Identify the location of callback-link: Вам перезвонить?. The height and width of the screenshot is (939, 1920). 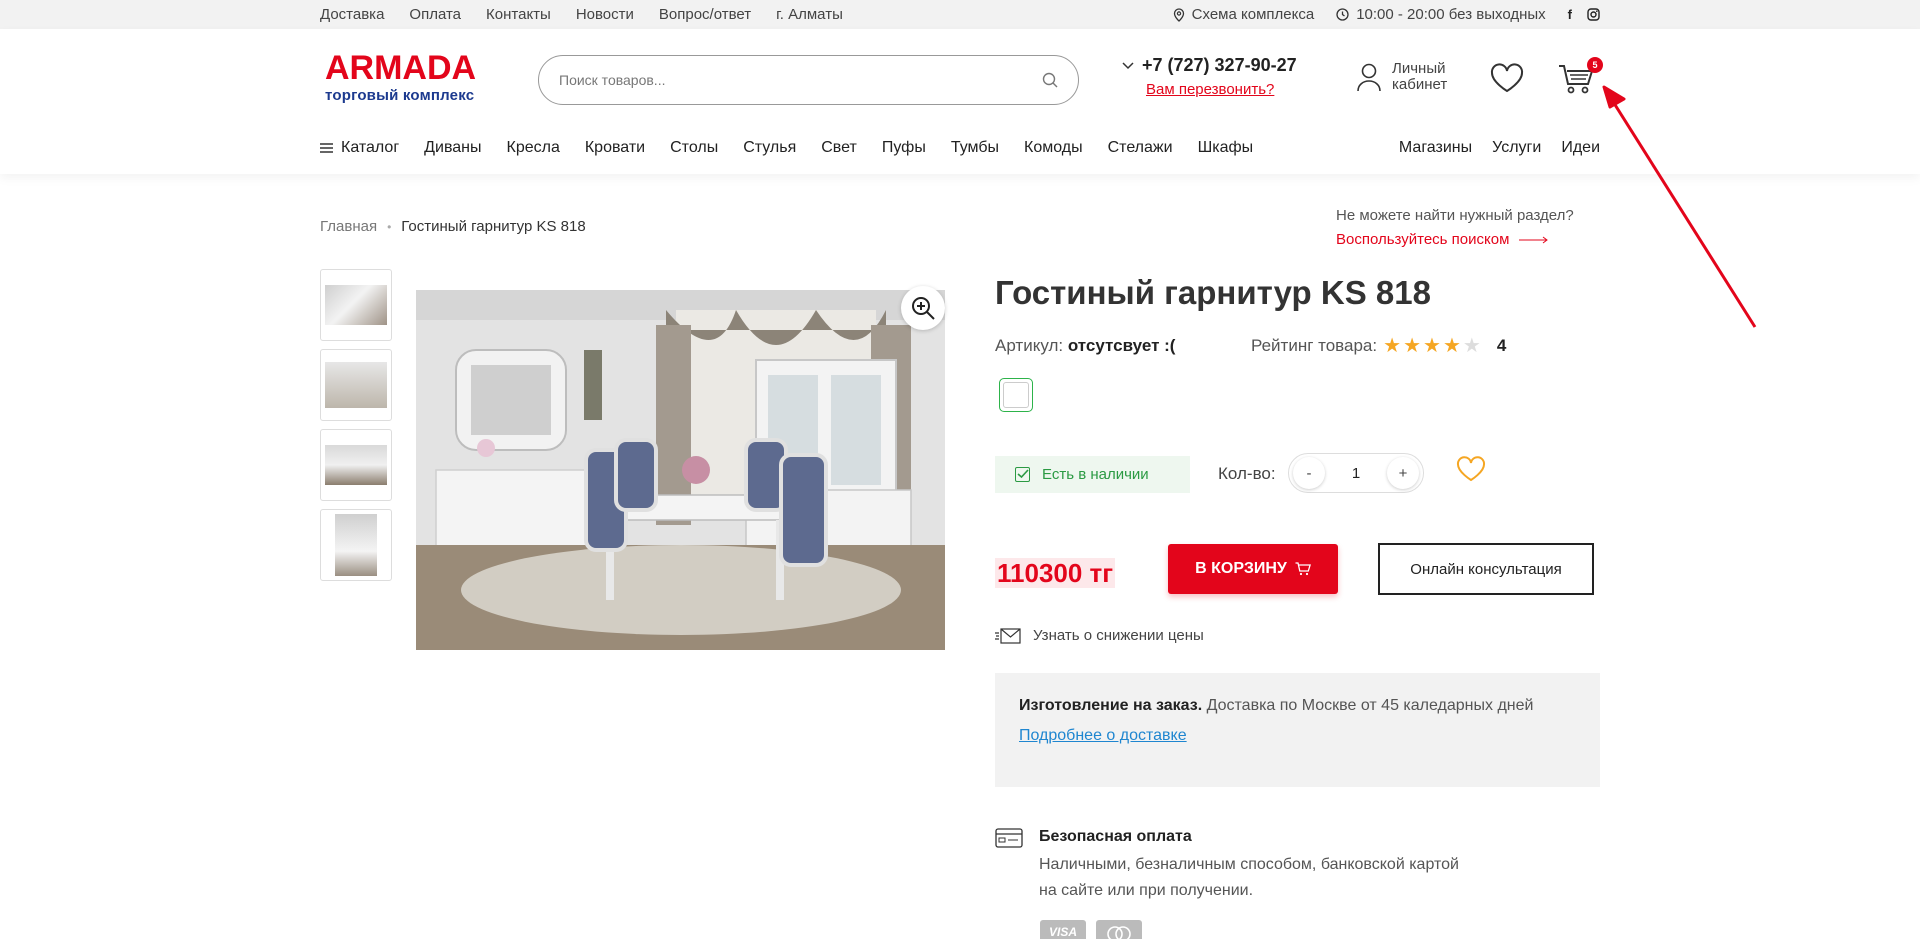
(1221, 89).